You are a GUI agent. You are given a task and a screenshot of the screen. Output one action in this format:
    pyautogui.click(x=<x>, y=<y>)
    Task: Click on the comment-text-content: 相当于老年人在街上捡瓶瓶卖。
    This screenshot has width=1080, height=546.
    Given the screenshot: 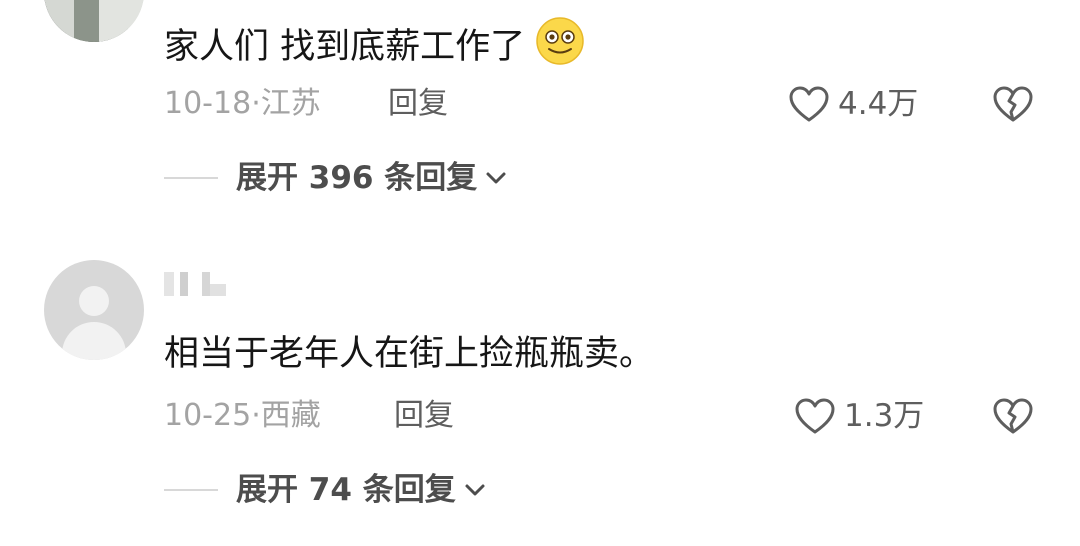 What is the action you would take?
    pyautogui.click(x=409, y=354)
    